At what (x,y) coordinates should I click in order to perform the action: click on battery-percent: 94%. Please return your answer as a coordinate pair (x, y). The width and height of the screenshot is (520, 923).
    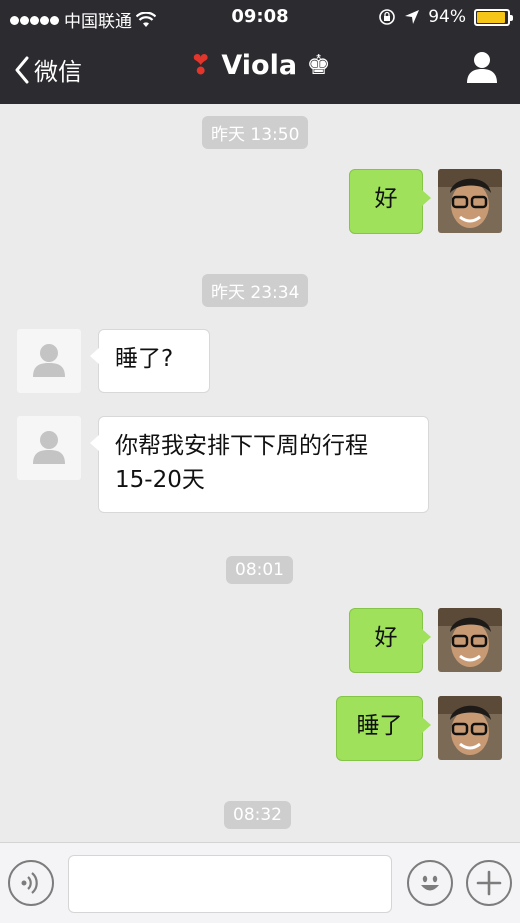
    Looking at the image, I should click on (447, 17).